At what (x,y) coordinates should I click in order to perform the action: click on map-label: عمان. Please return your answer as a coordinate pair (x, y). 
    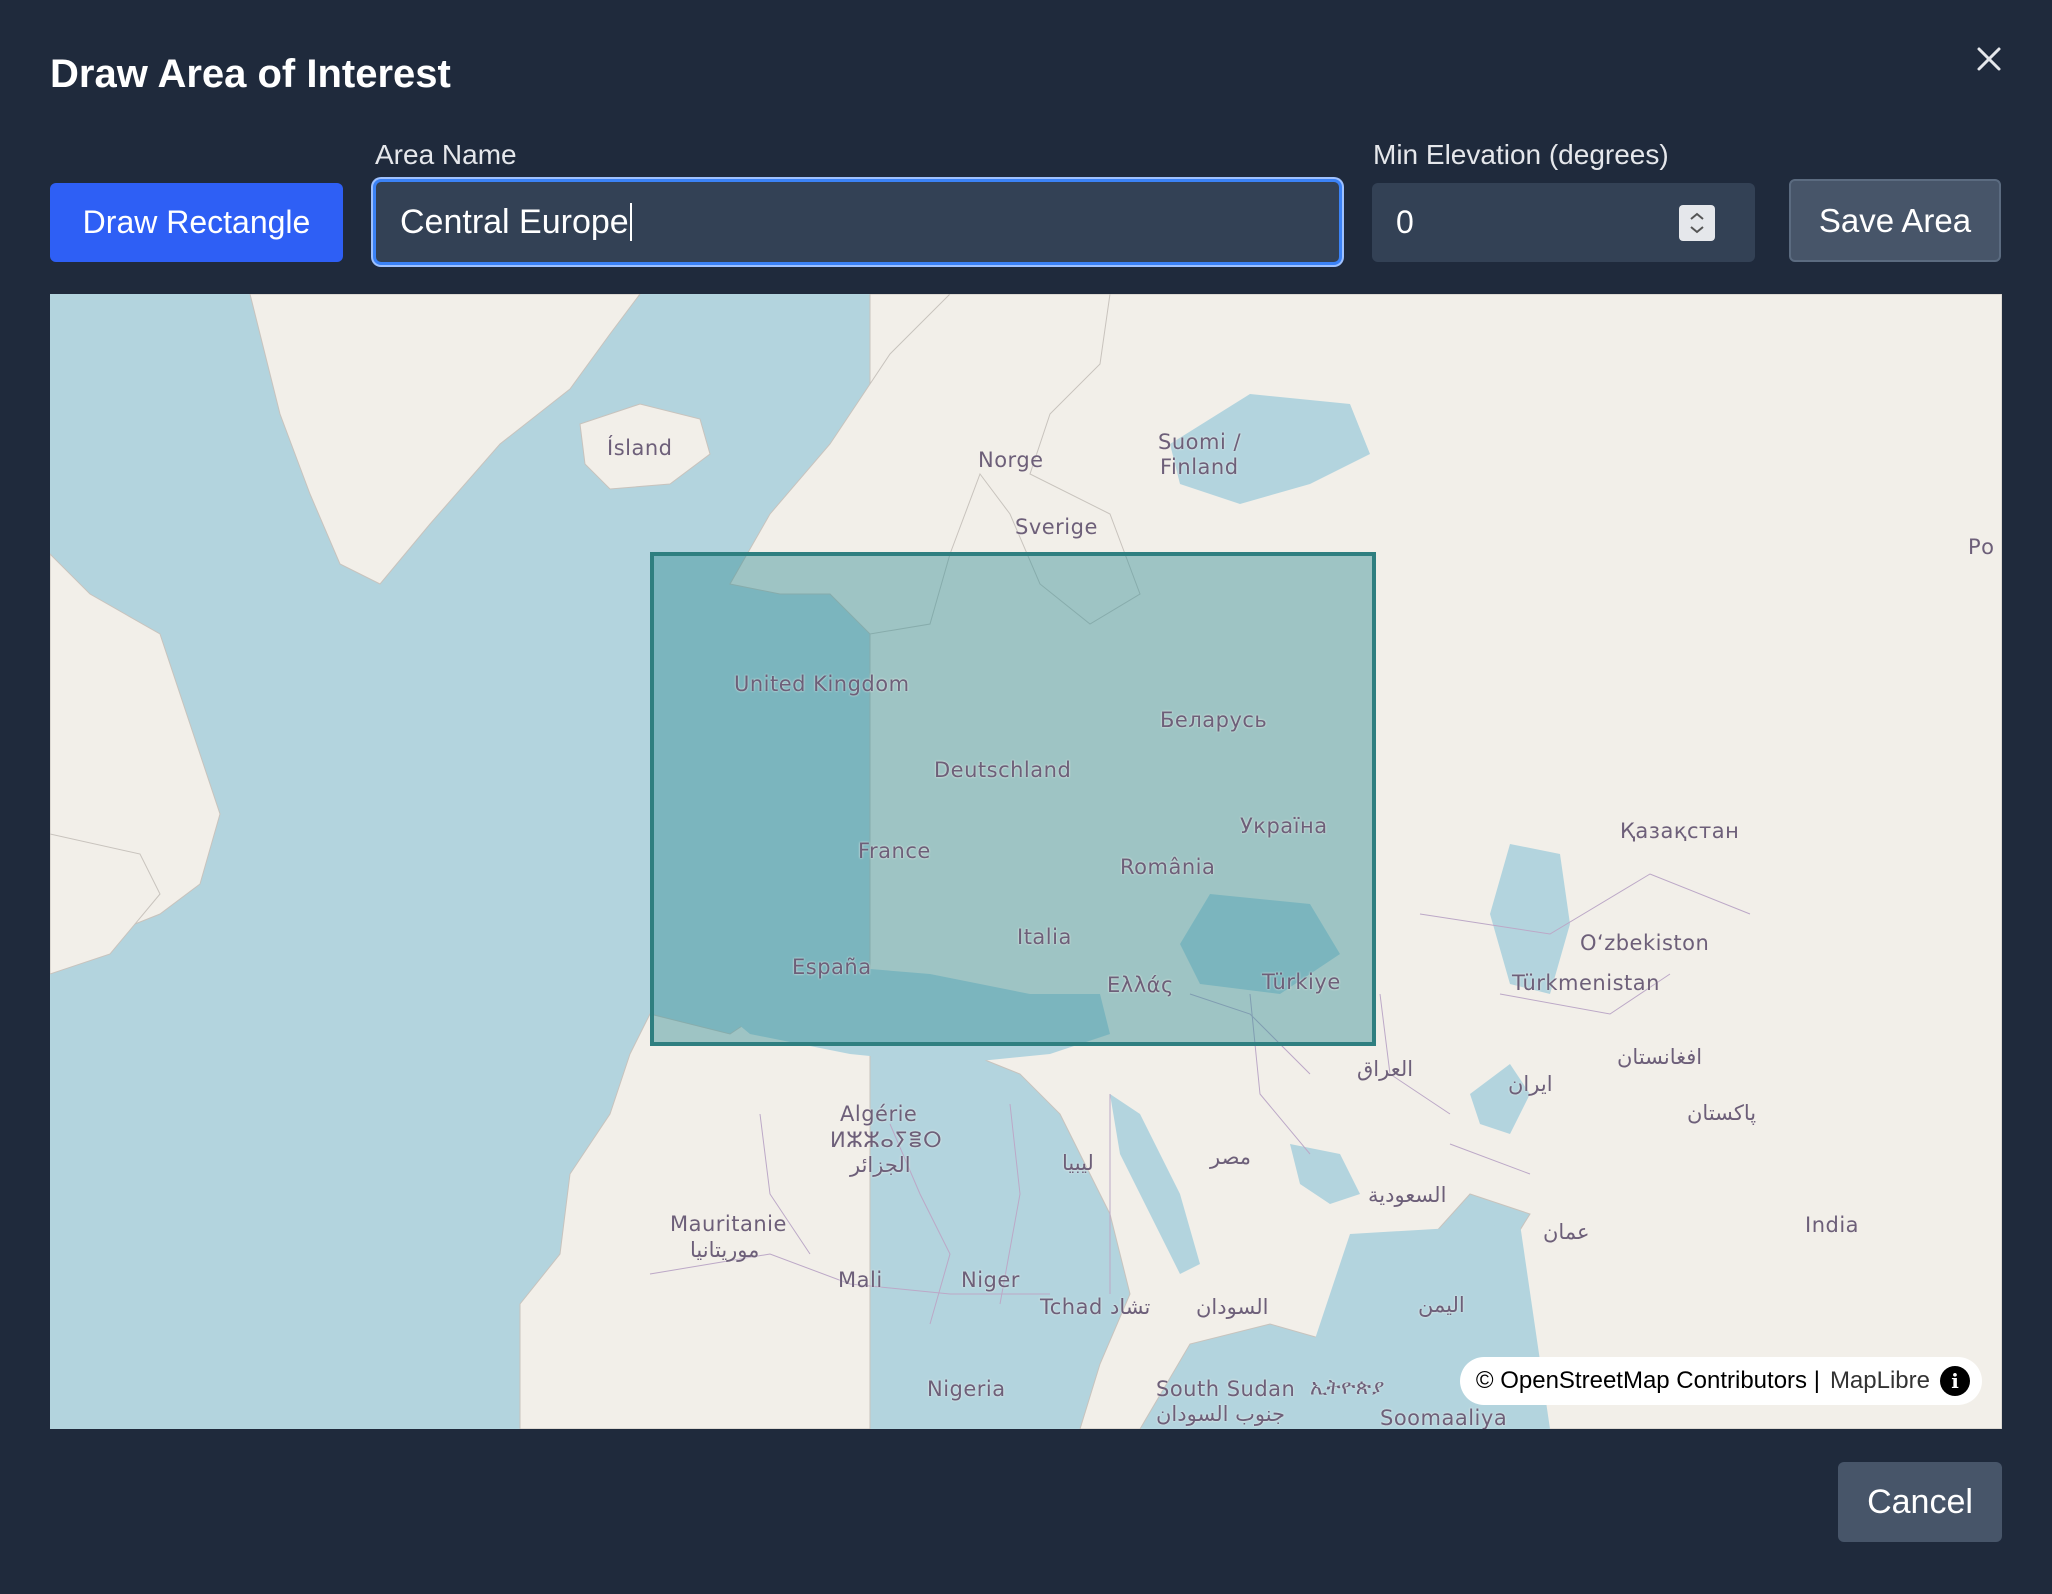
    Looking at the image, I should click on (1566, 1232).